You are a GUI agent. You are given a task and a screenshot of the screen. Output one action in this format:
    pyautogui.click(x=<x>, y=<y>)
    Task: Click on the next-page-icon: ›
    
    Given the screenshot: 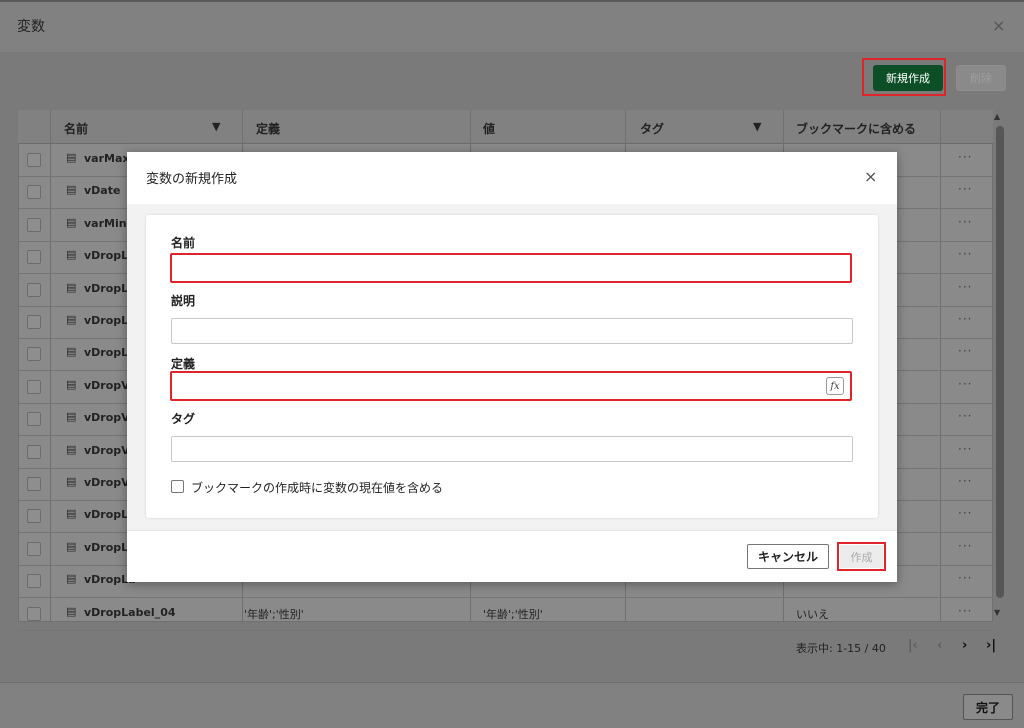 What is the action you would take?
    pyautogui.click(x=964, y=645)
    